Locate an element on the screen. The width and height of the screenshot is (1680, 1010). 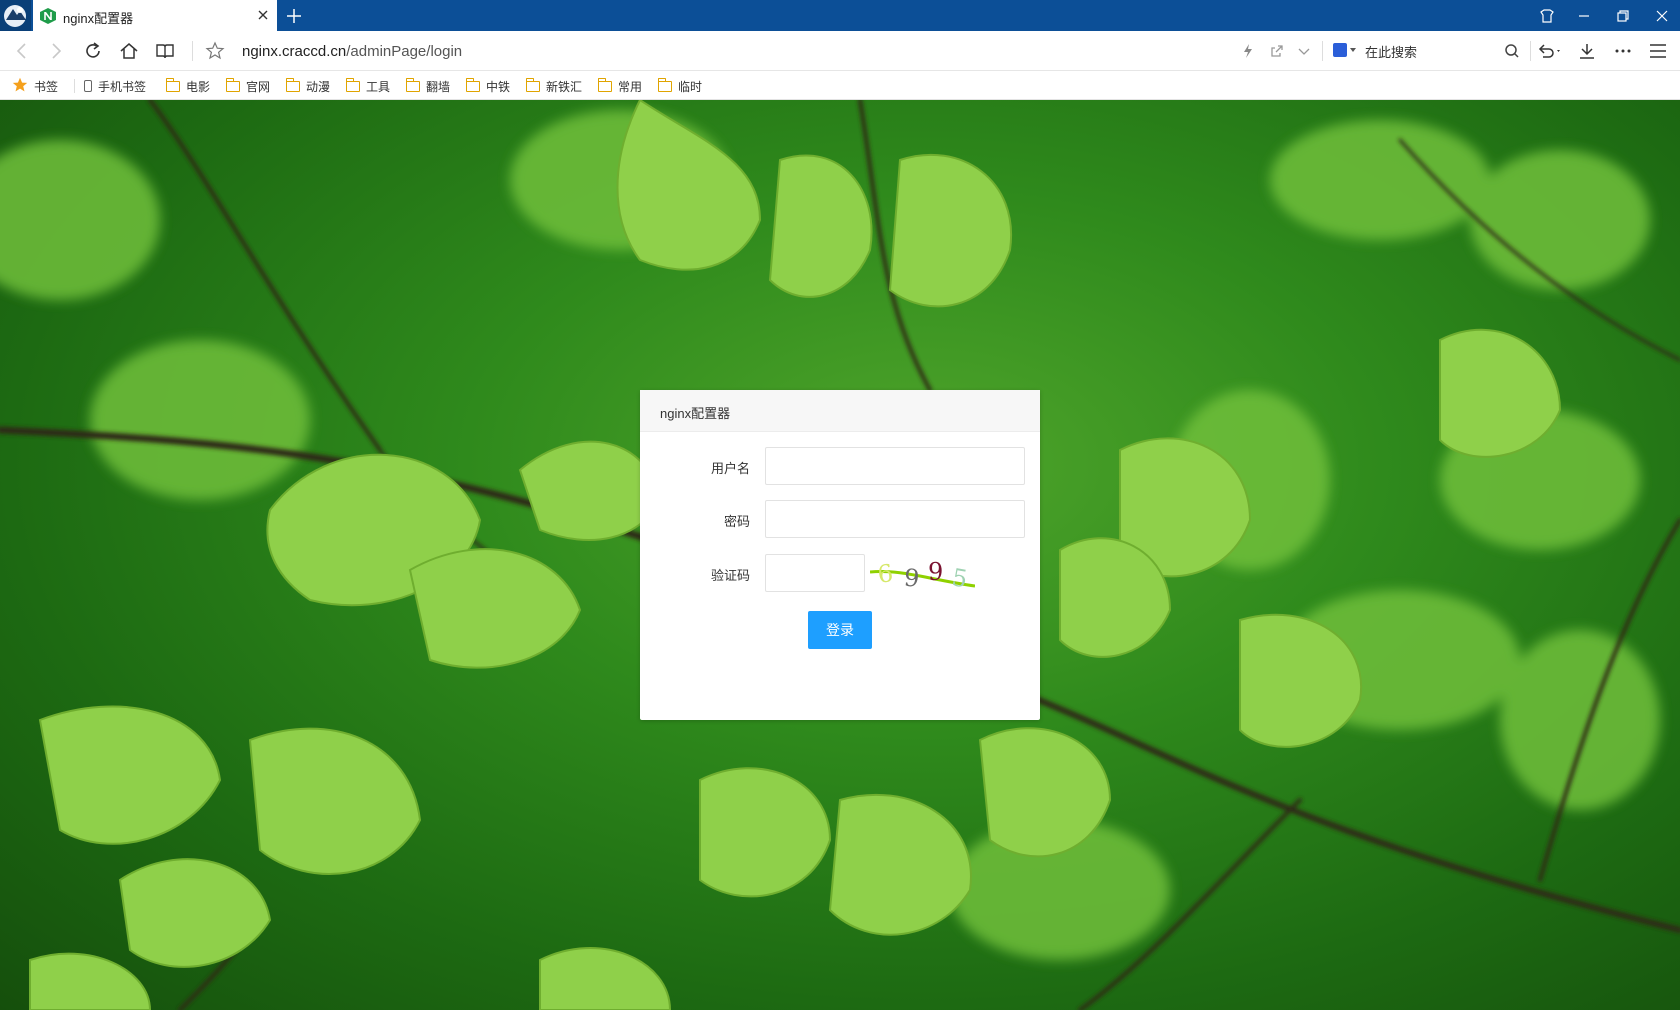
new-tab-icon is located at coordinates (294, 16).